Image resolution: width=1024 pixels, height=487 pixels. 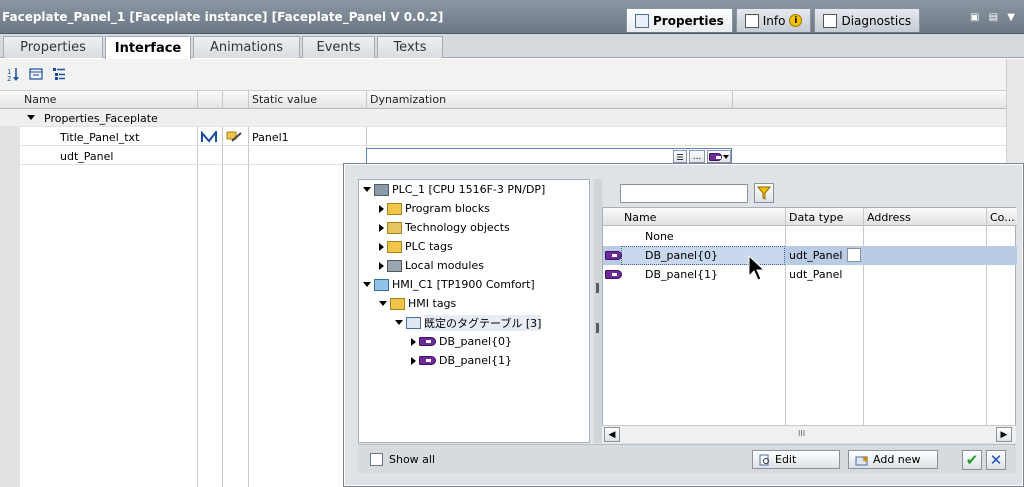 I want to click on inspector-tabs: Properties Info i Diagnostics, so click(x=774, y=20).